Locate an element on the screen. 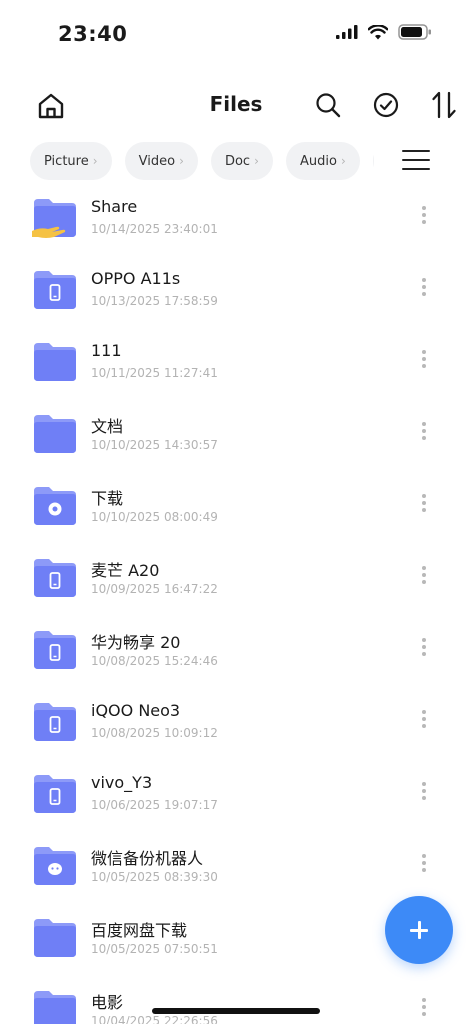 Image resolution: width=472 pixels, height=1024 pixels. select-button is located at coordinates (386, 105).